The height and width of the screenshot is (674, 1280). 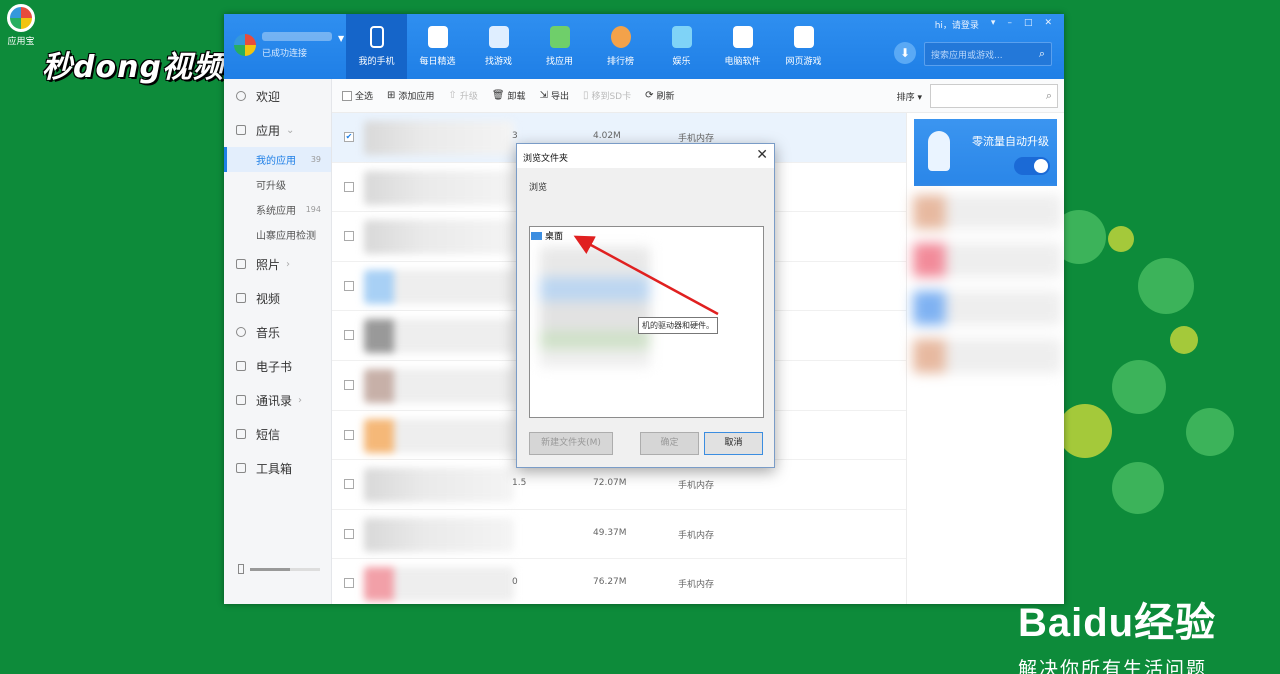 I want to click on window-controls: hi，请登录 ▾ – □ ✕, so click(x=993, y=24).